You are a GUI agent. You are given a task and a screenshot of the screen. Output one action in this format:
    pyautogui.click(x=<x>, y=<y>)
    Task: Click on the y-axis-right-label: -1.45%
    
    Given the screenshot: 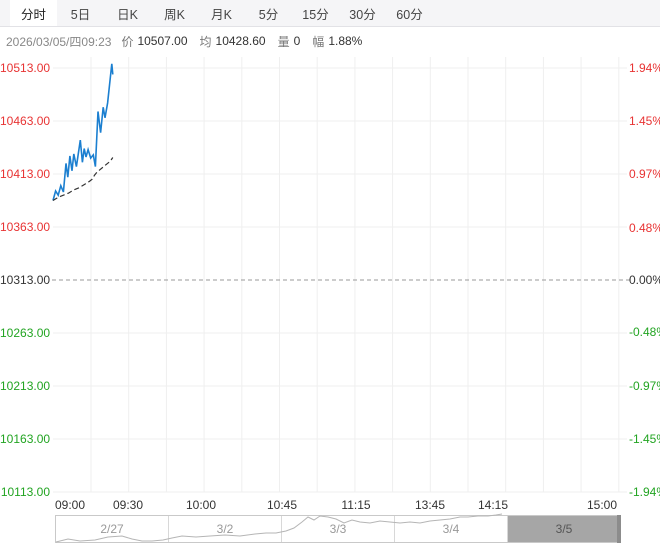 What is the action you would take?
    pyautogui.click(x=644, y=438)
    